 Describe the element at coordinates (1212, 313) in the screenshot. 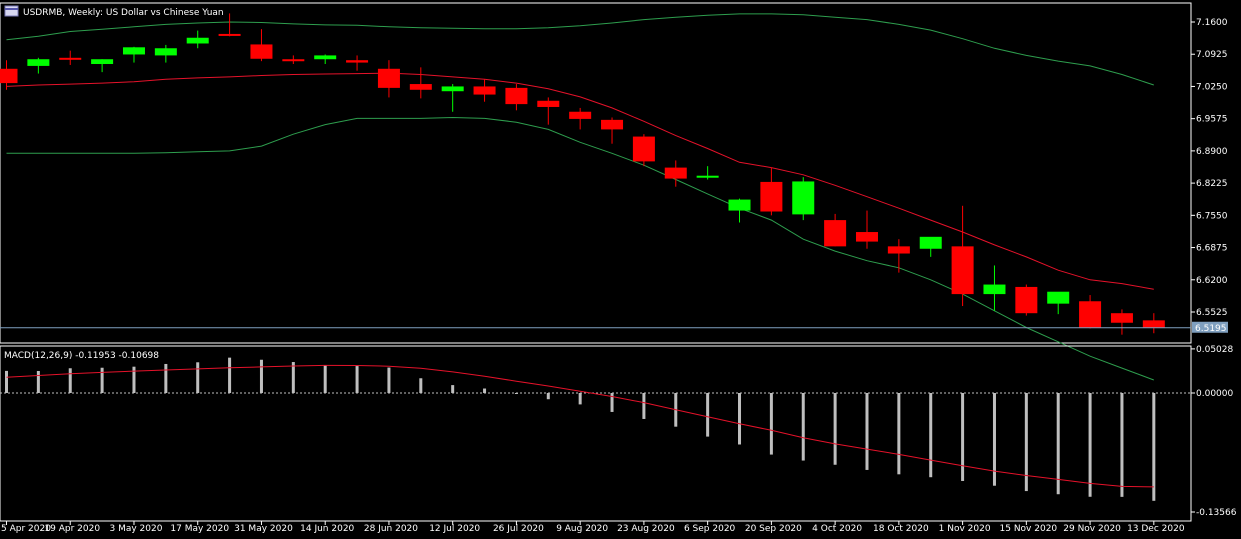

I see `price-tick-label: 6.5525` at that location.